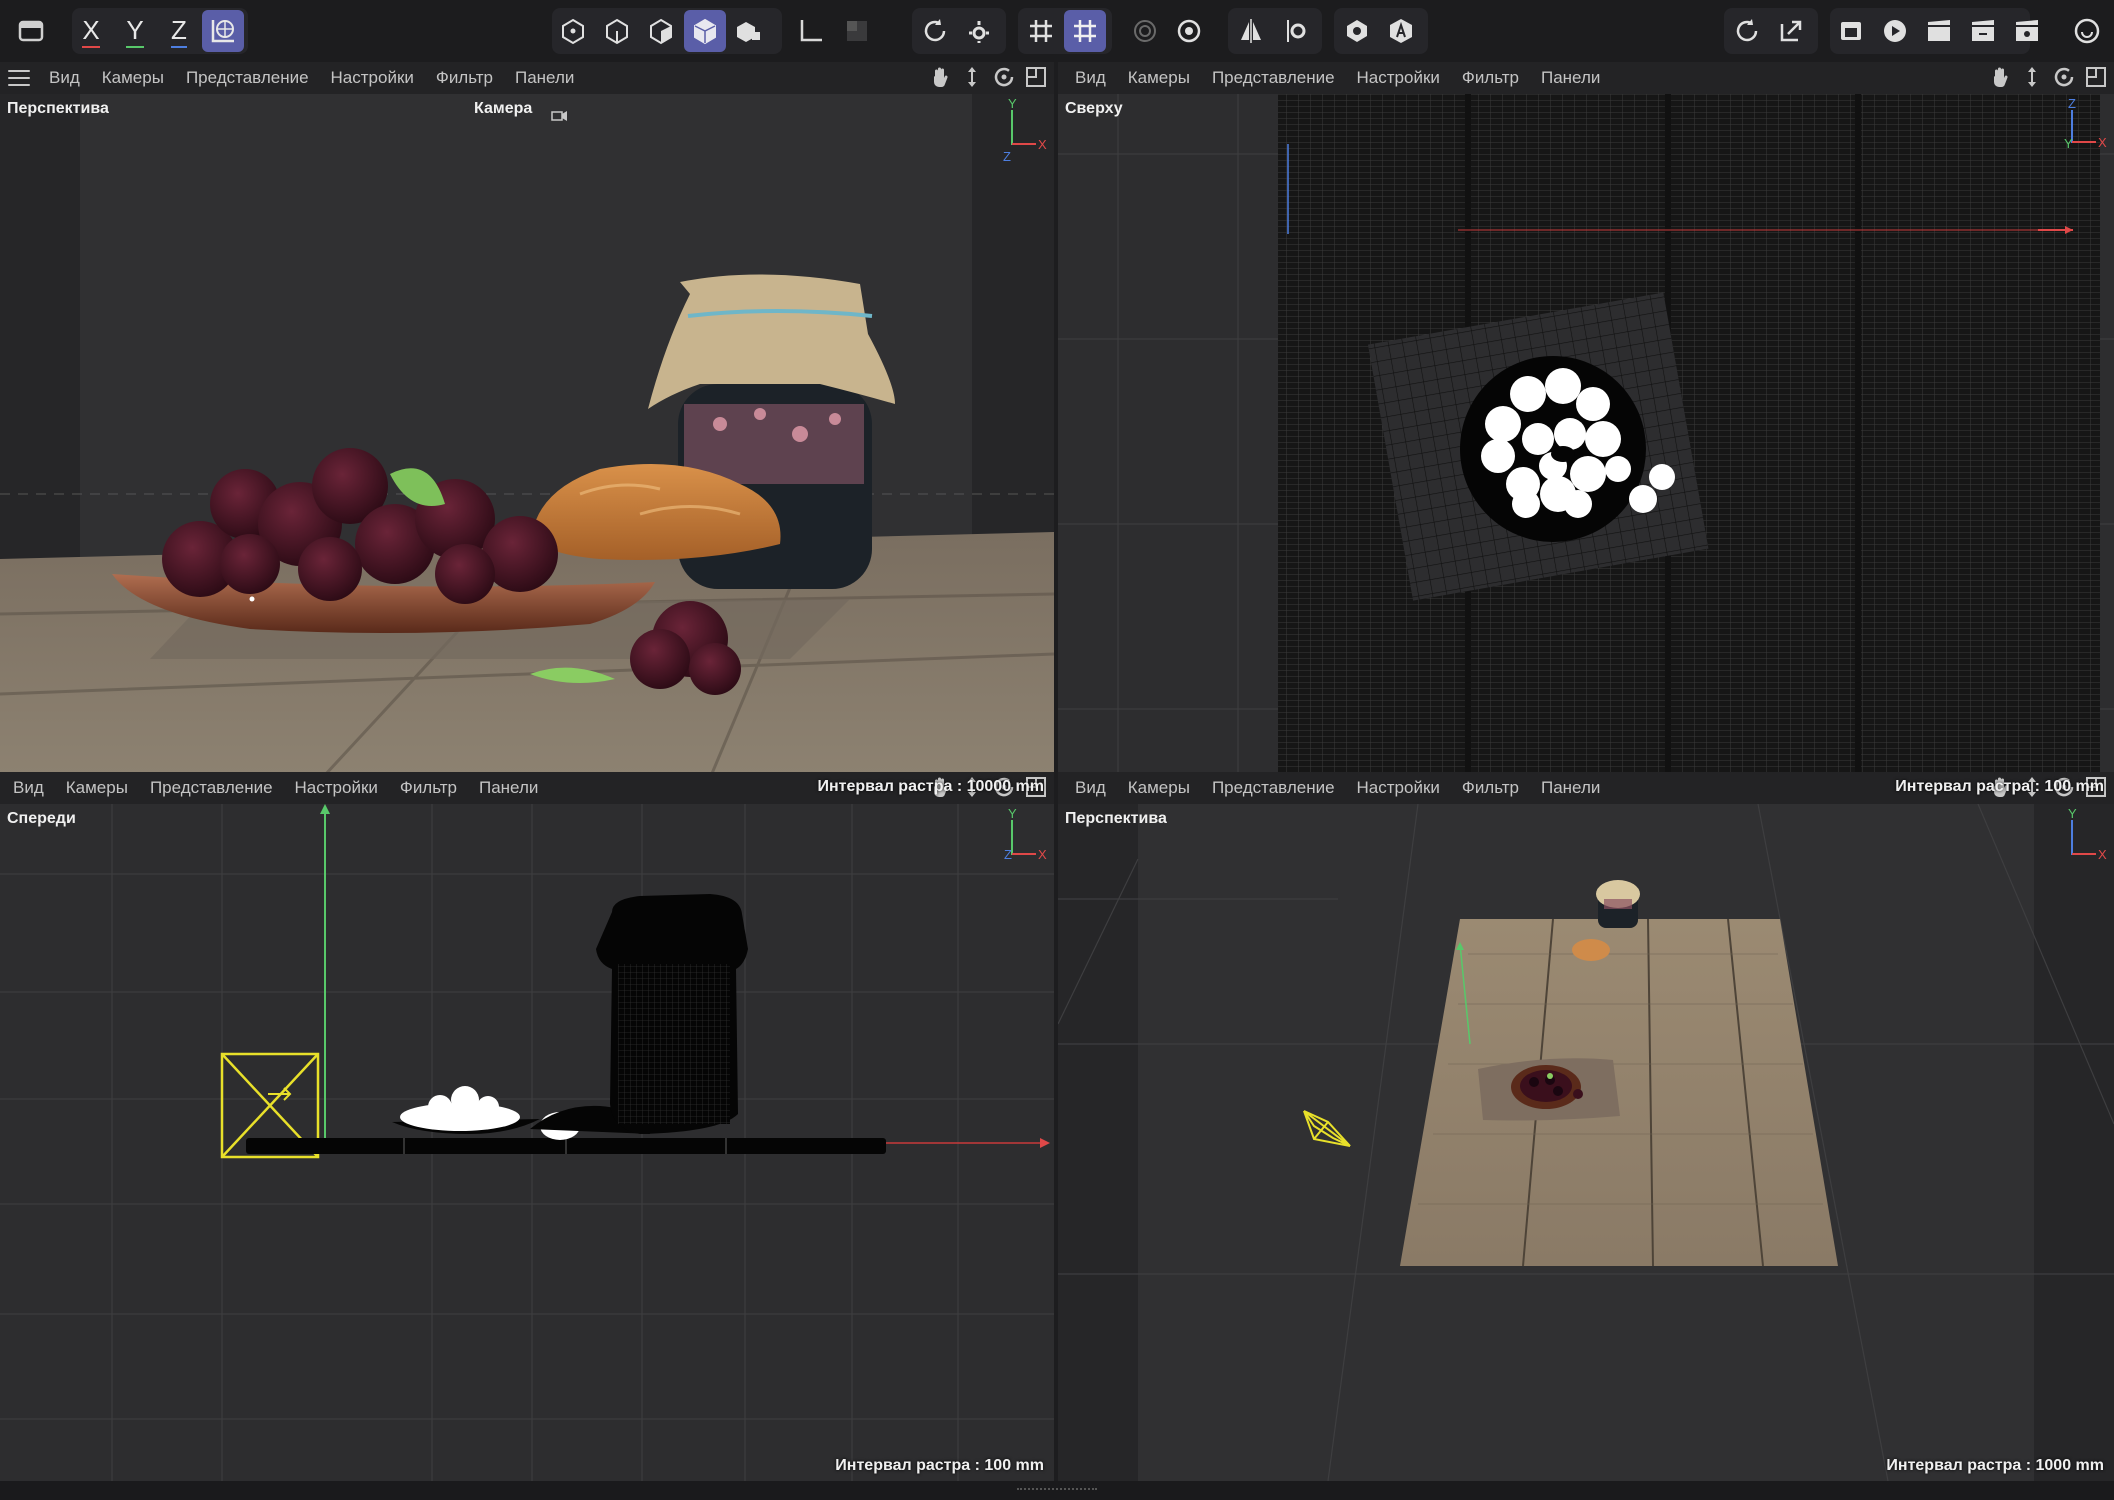 The height and width of the screenshot is (1500, 2114). Describe the element at coordinates (2087, 31) in the screenshot. I see `help-icon` at that location.